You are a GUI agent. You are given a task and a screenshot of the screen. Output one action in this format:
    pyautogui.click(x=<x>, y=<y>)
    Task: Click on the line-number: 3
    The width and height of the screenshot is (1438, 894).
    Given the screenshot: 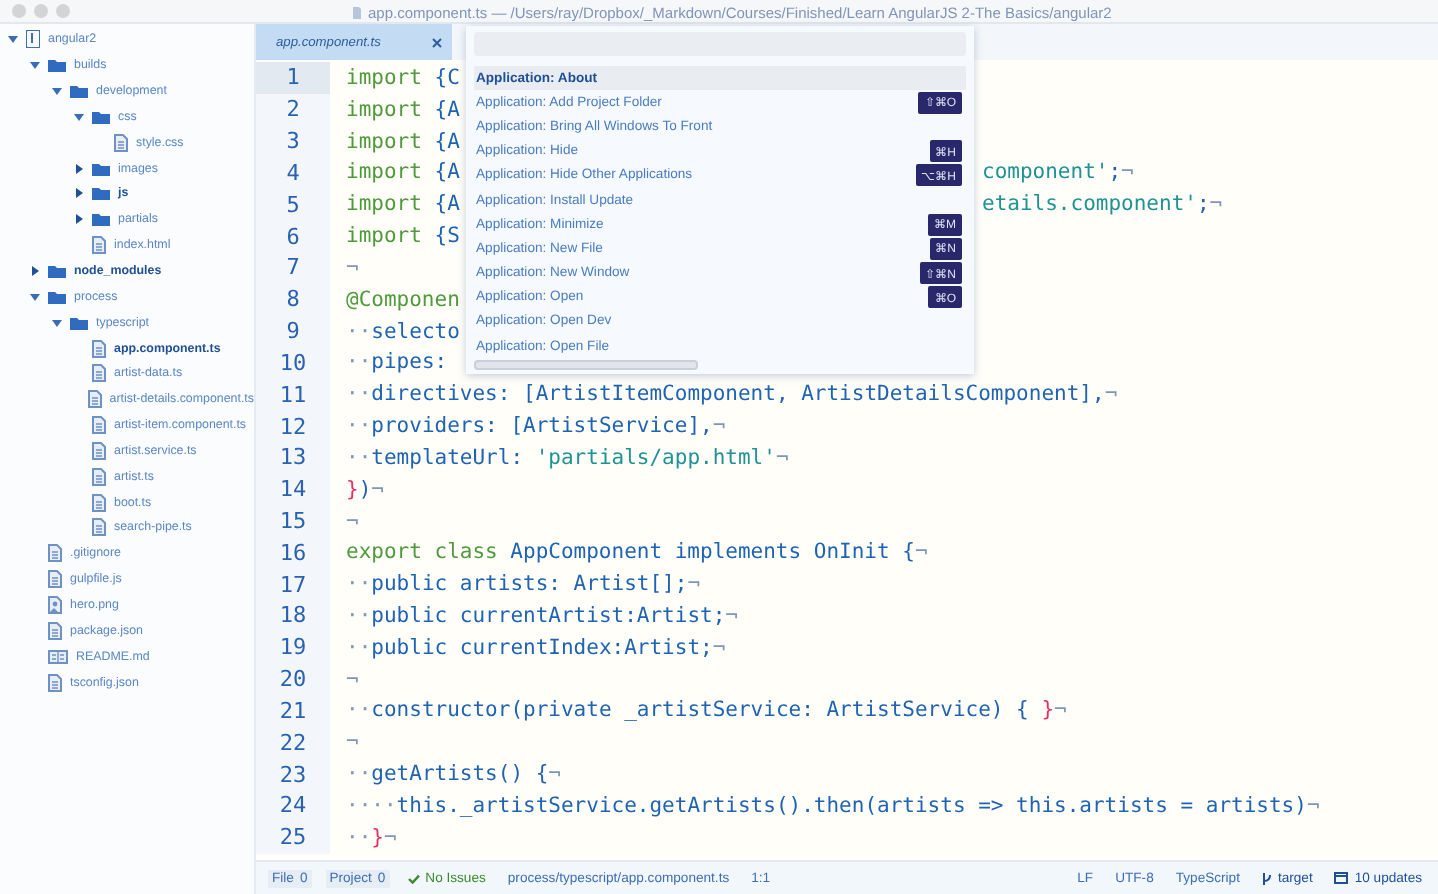 What is the action you would take?
    pyautogui.click(x=293, y=141)
    